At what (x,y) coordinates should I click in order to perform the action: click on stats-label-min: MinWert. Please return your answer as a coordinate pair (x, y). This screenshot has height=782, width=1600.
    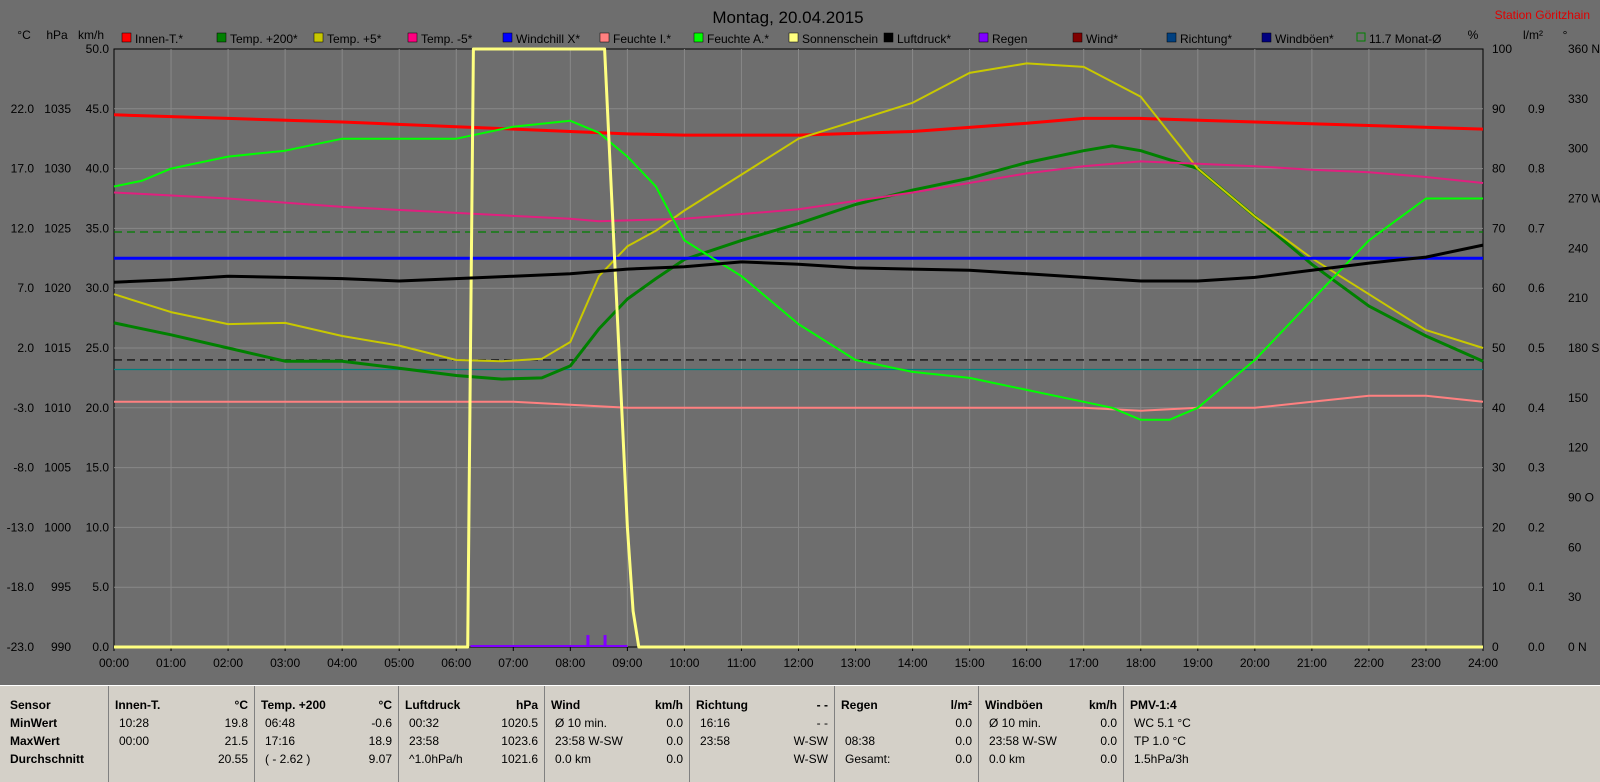
    Looking at the image, I should click on (34, 723).